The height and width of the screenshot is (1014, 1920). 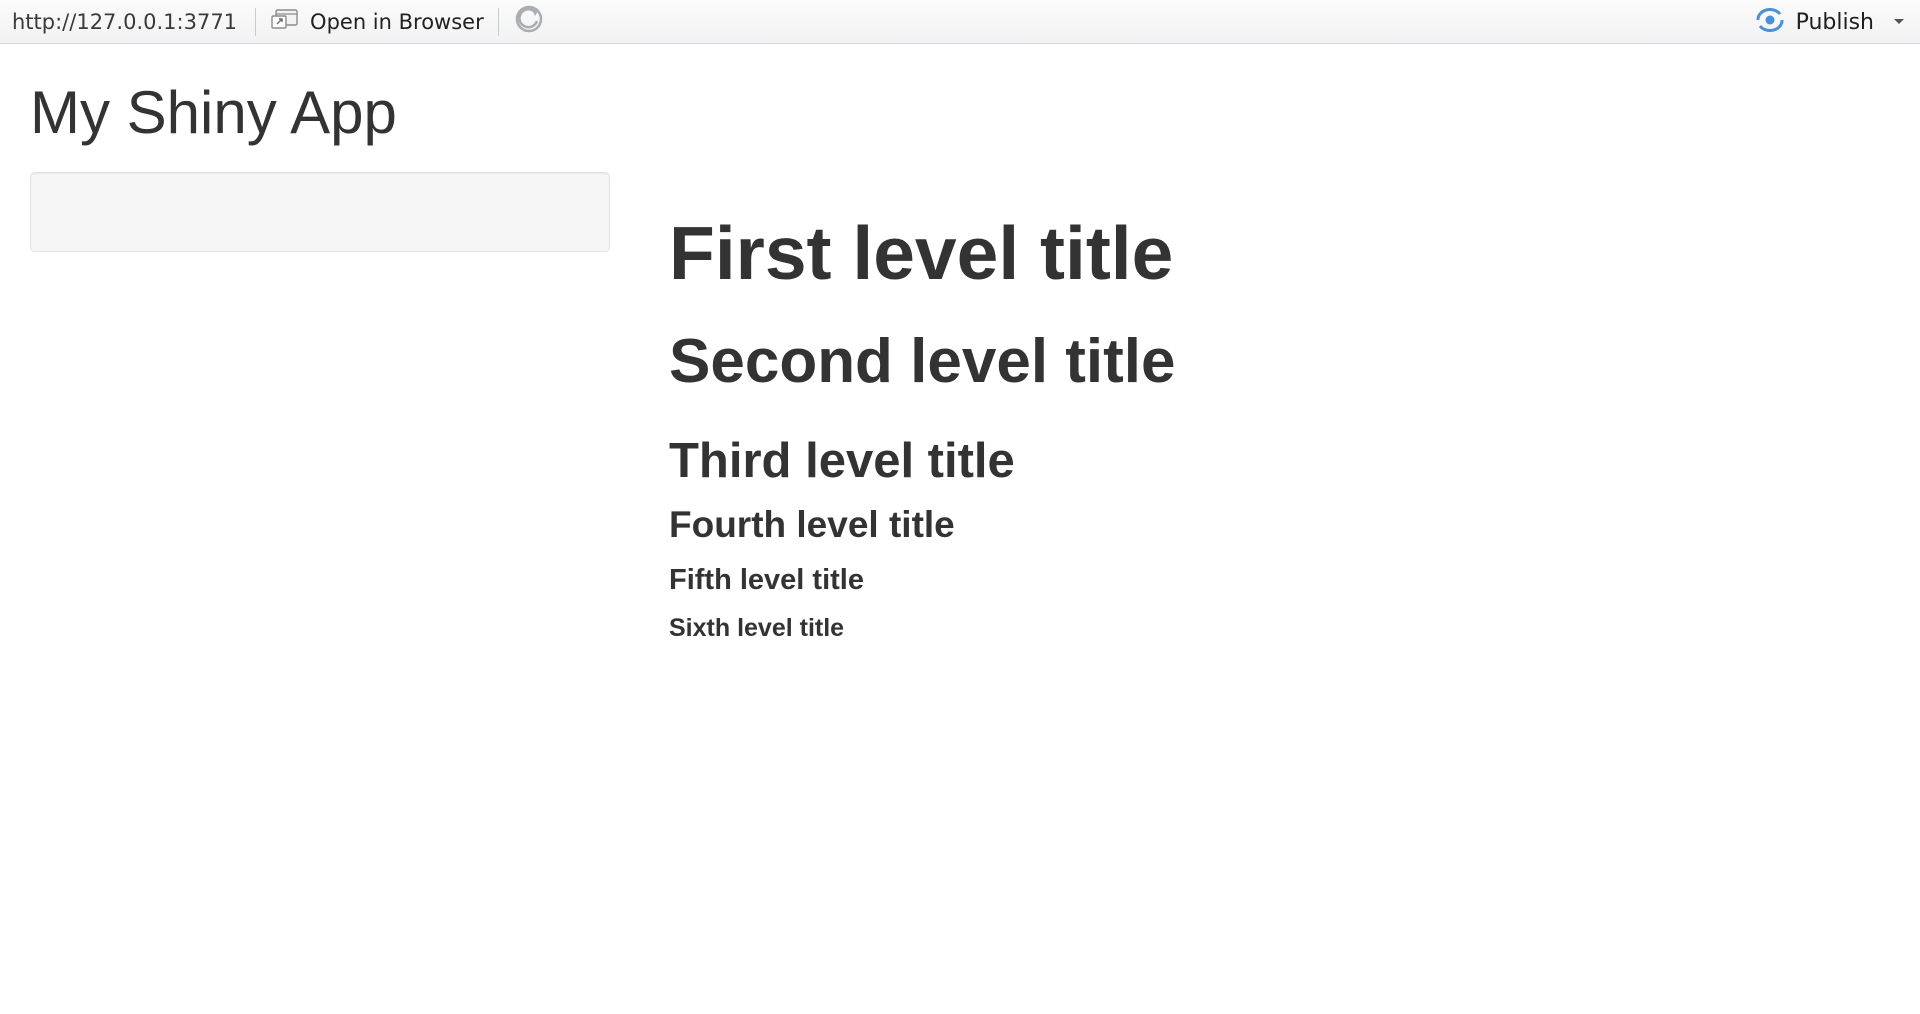 I want to click on heading-level-3: Third level title, so click(x=842, y=461).